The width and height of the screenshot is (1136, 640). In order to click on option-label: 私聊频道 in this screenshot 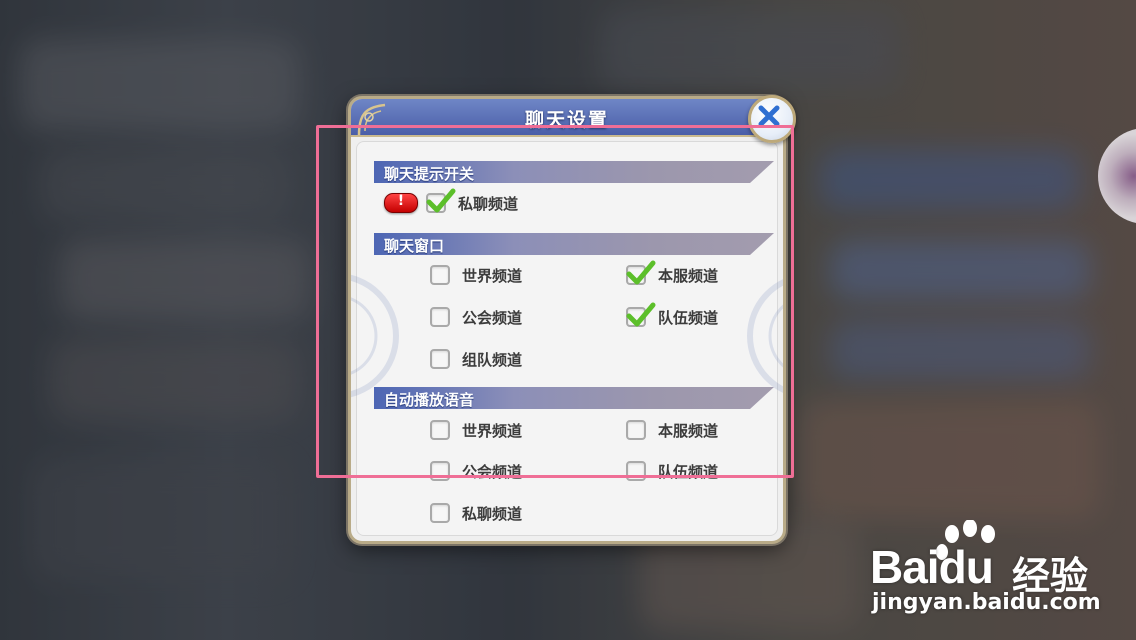, I will do `click(492, 513)`.